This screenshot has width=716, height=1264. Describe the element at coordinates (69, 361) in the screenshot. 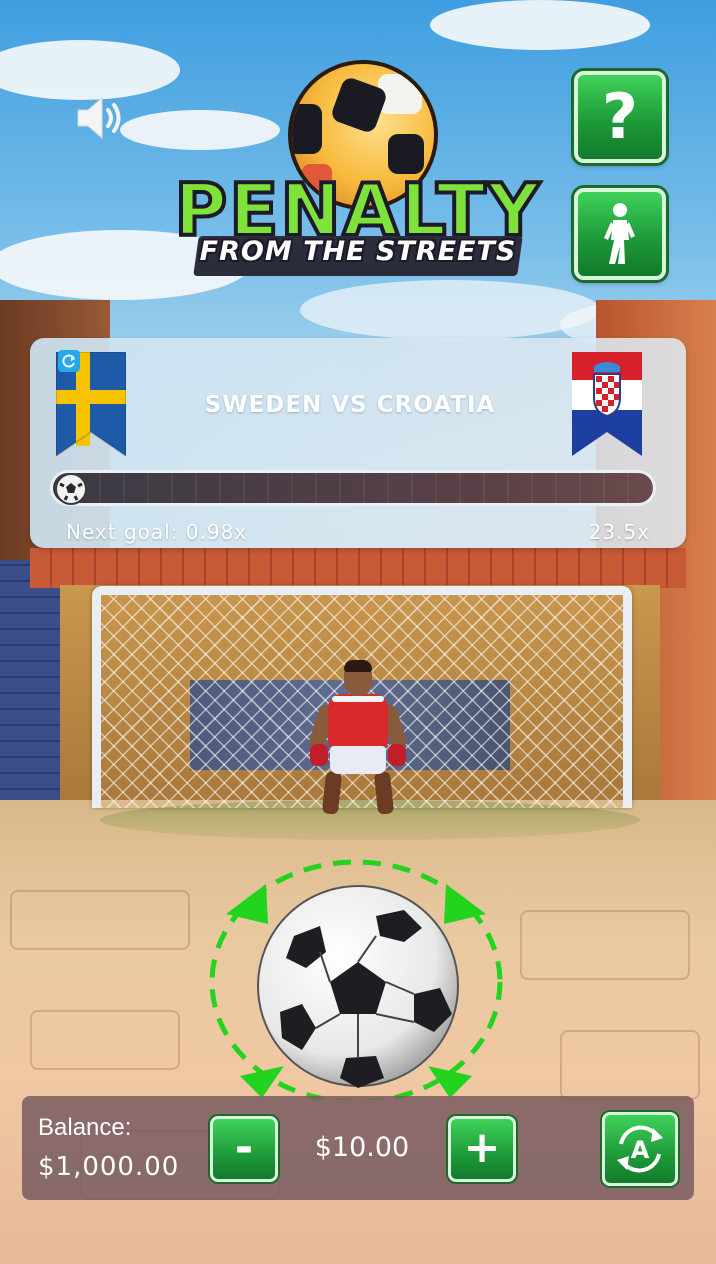

I see `refresh-icon` at that location.